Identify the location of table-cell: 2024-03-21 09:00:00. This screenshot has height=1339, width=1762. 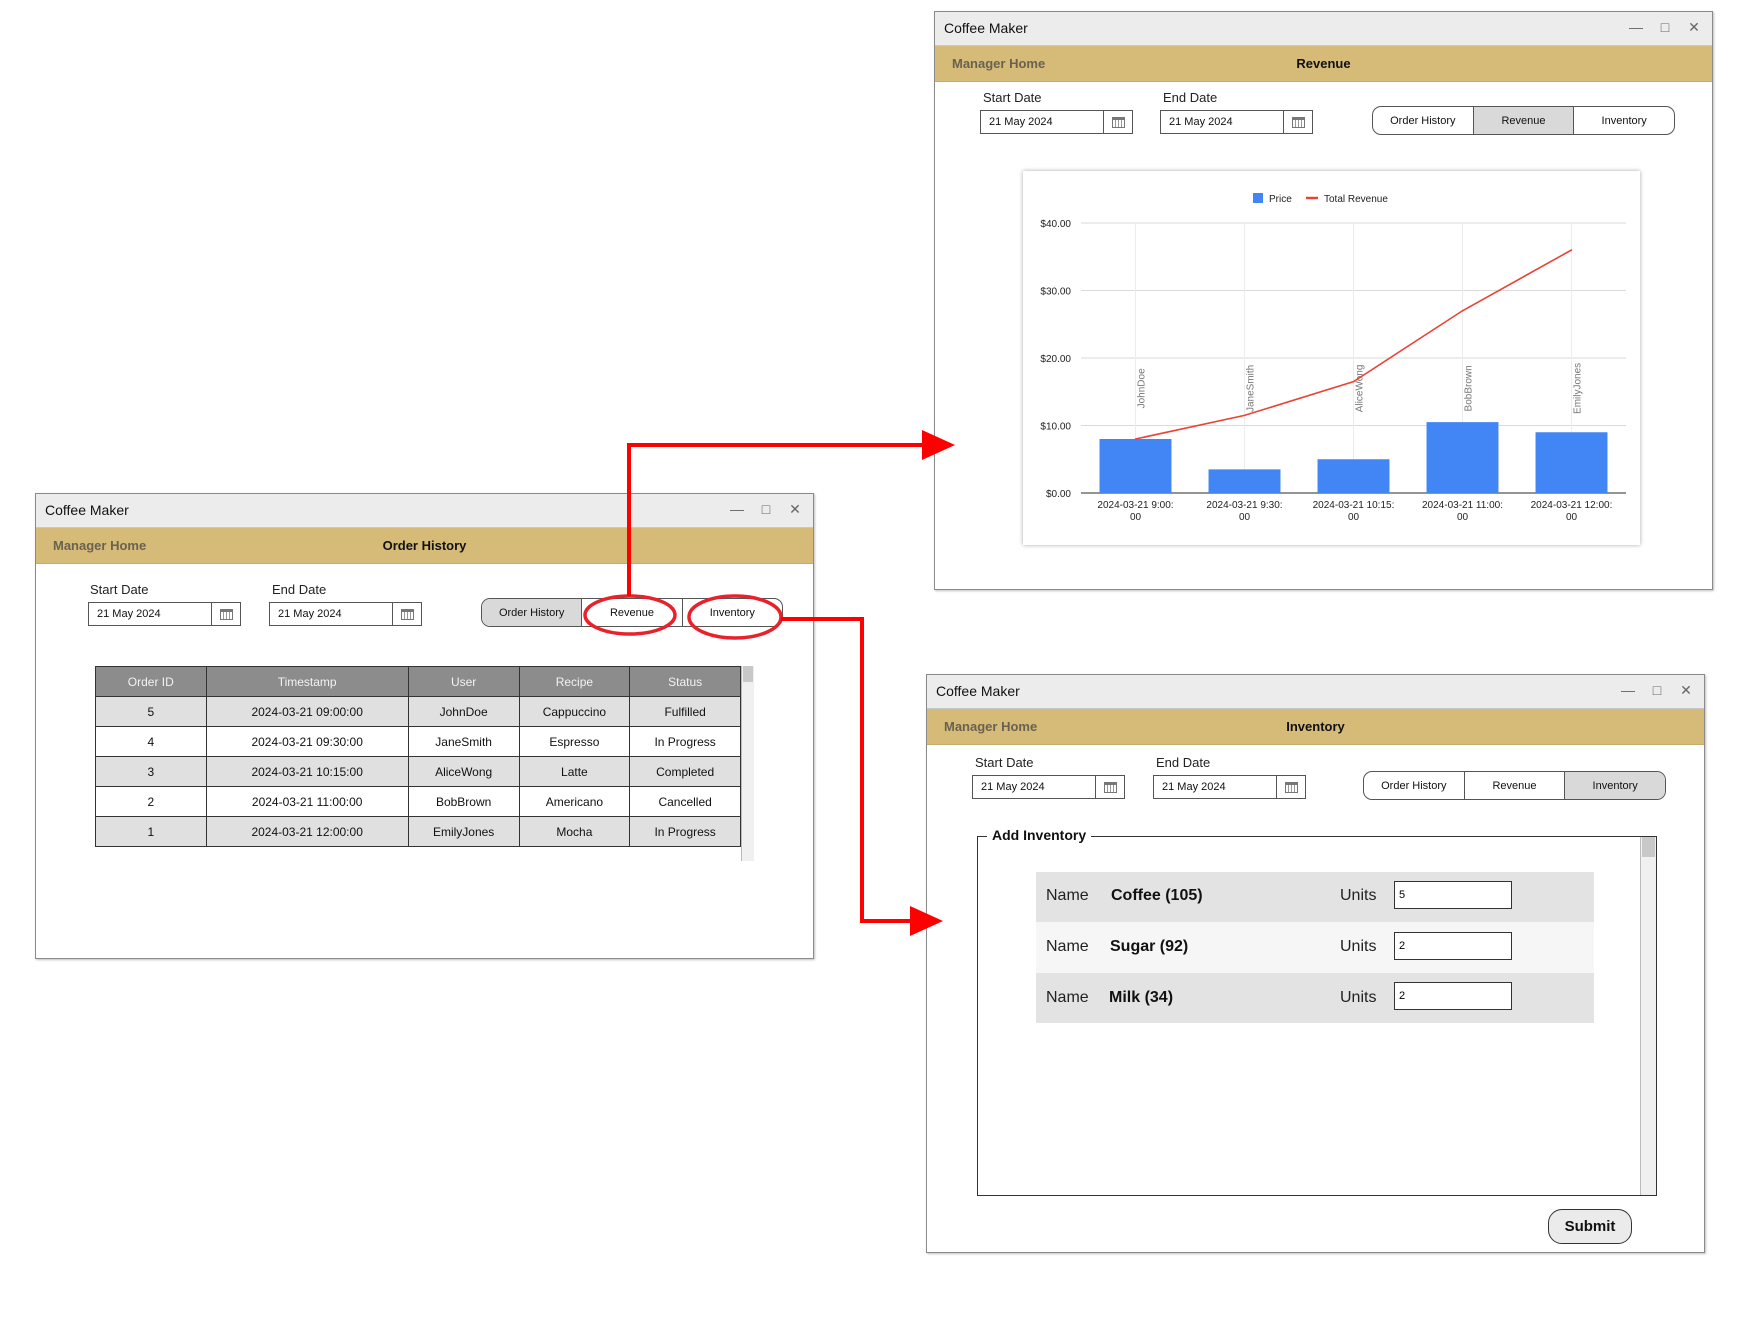
(307, 711).